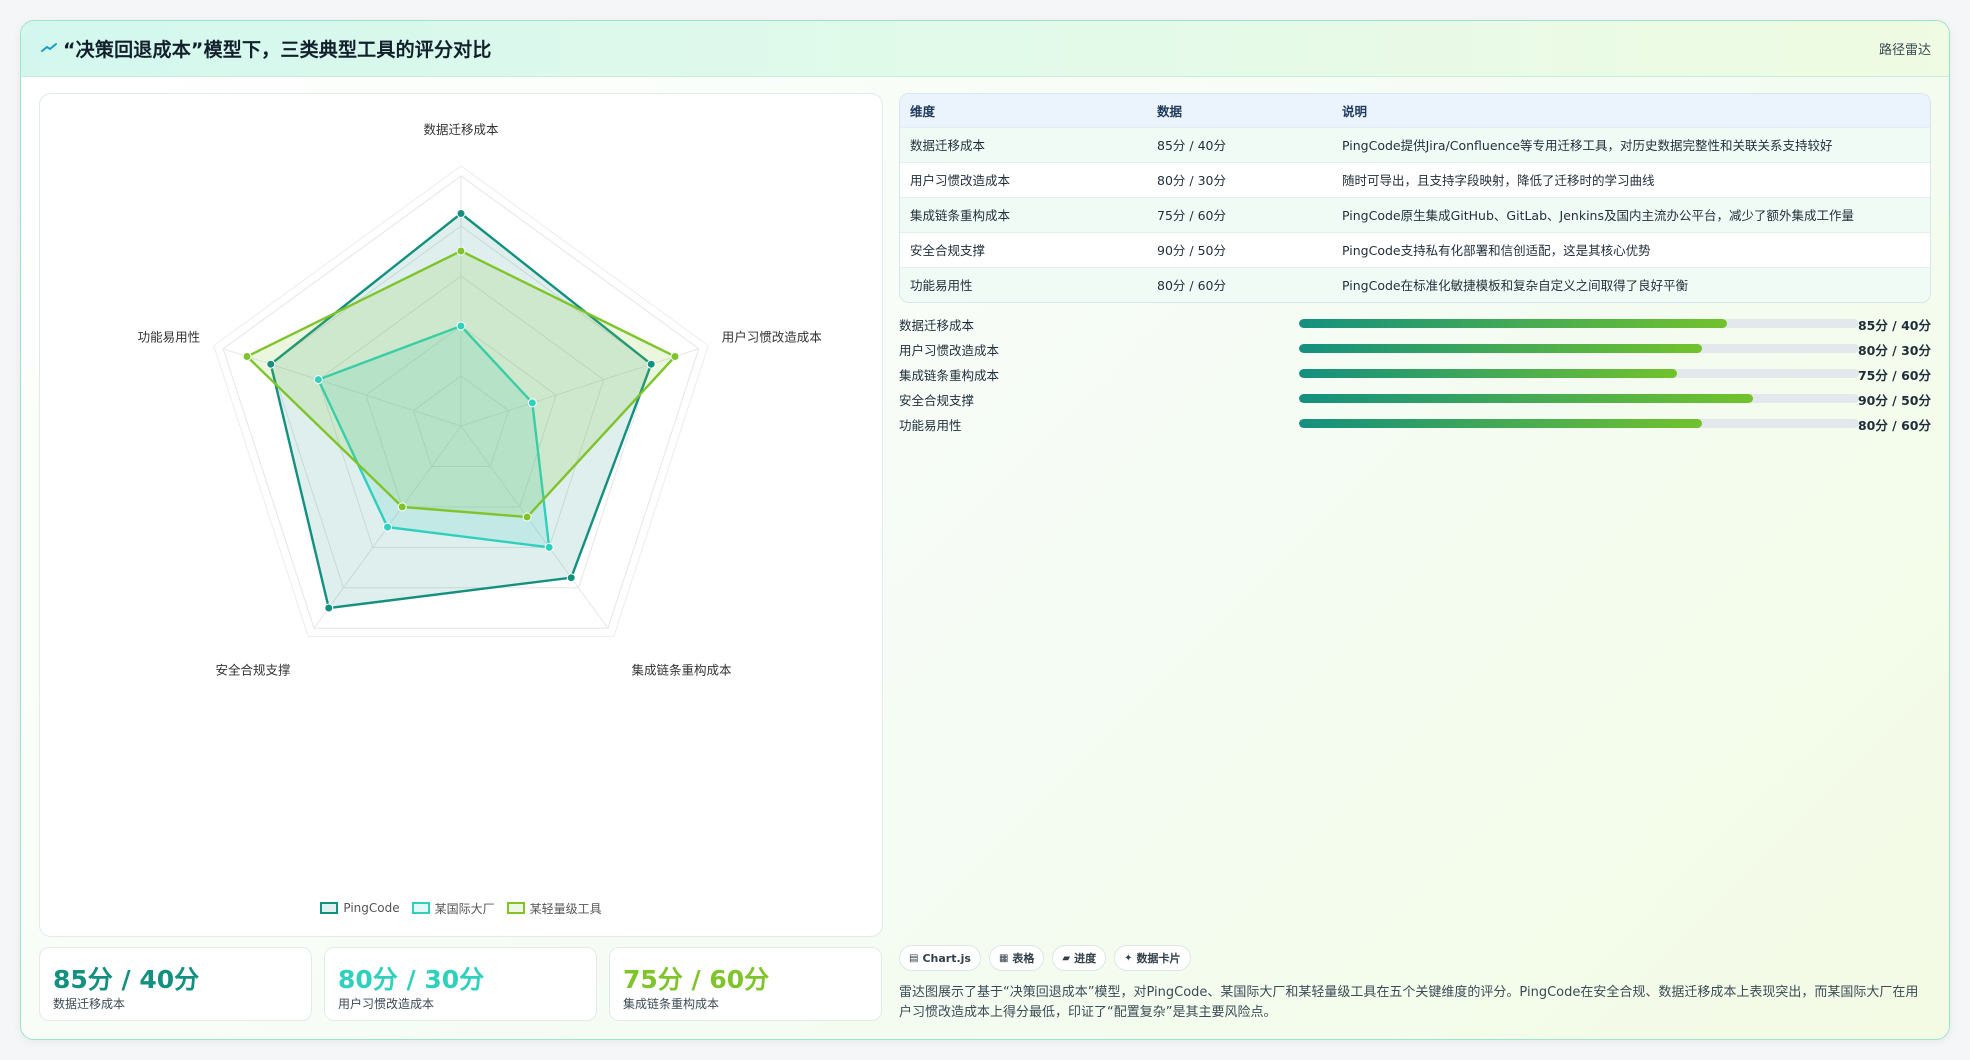 This screenshot has height=1060, width=1970. I want to click on progress-row: 功能易用性 80分 / 60分, so click(1415, 423).